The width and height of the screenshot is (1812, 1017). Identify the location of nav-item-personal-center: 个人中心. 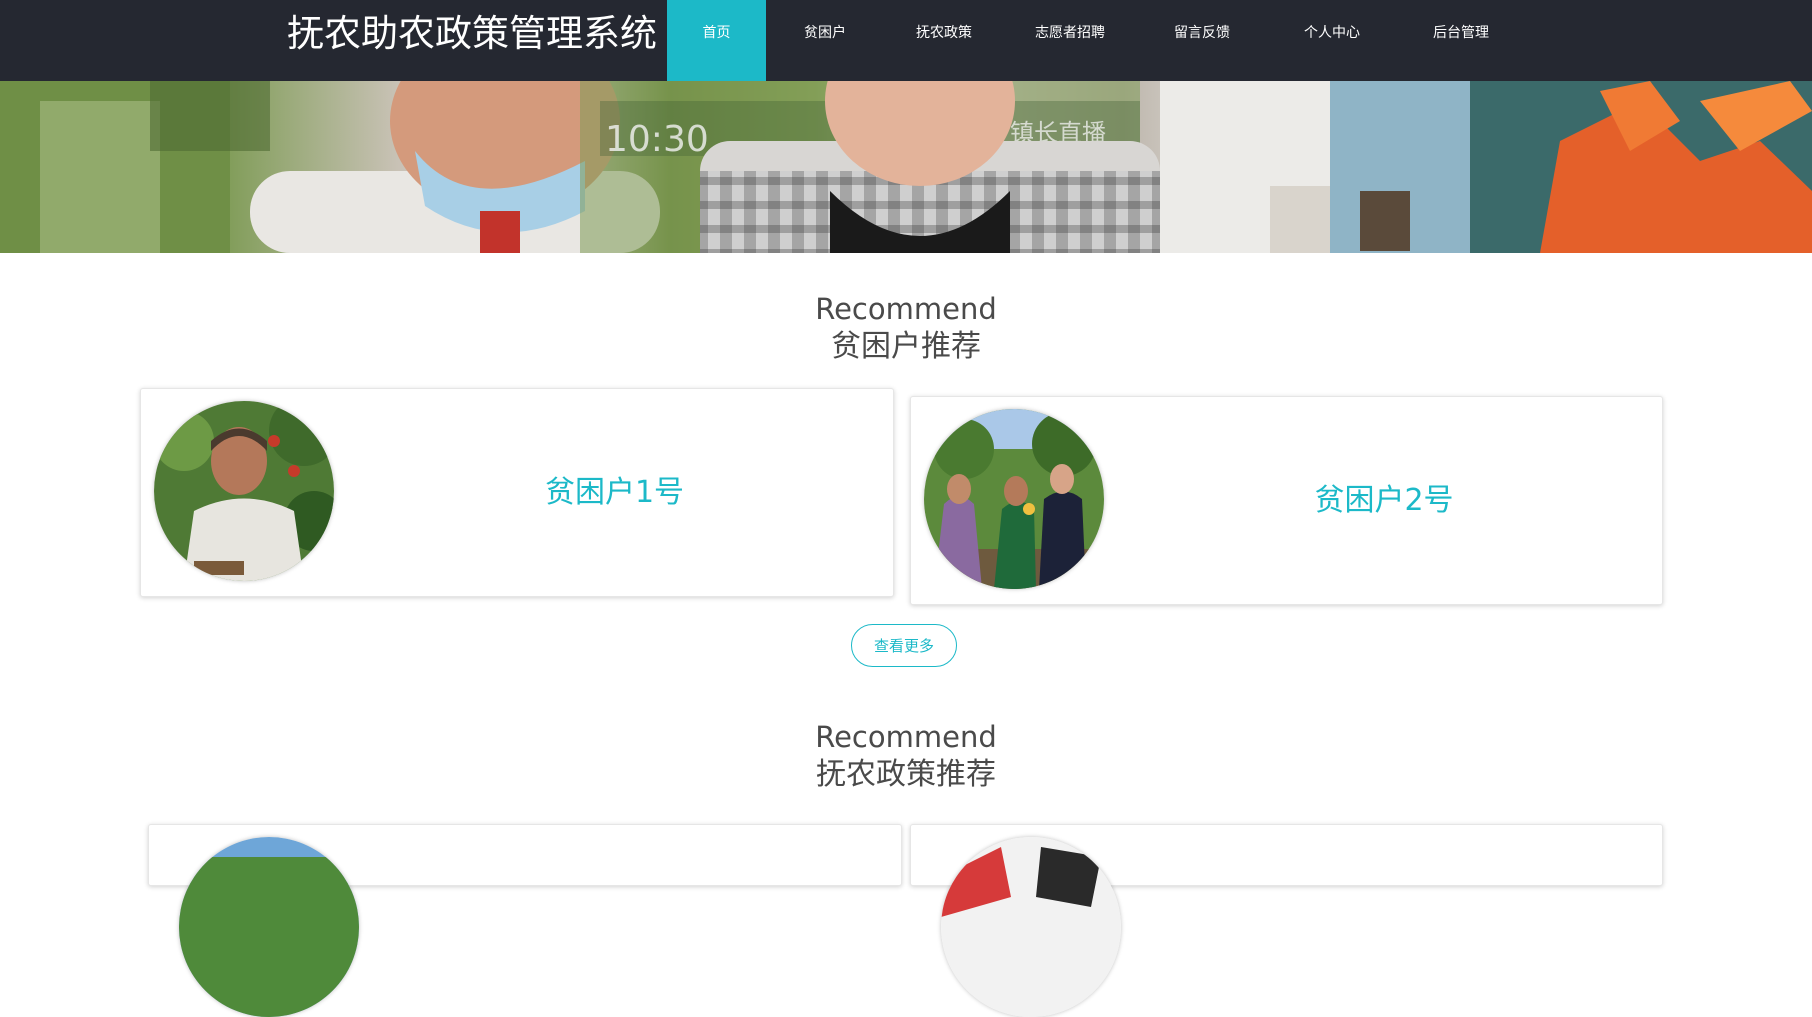
(1332, 40).